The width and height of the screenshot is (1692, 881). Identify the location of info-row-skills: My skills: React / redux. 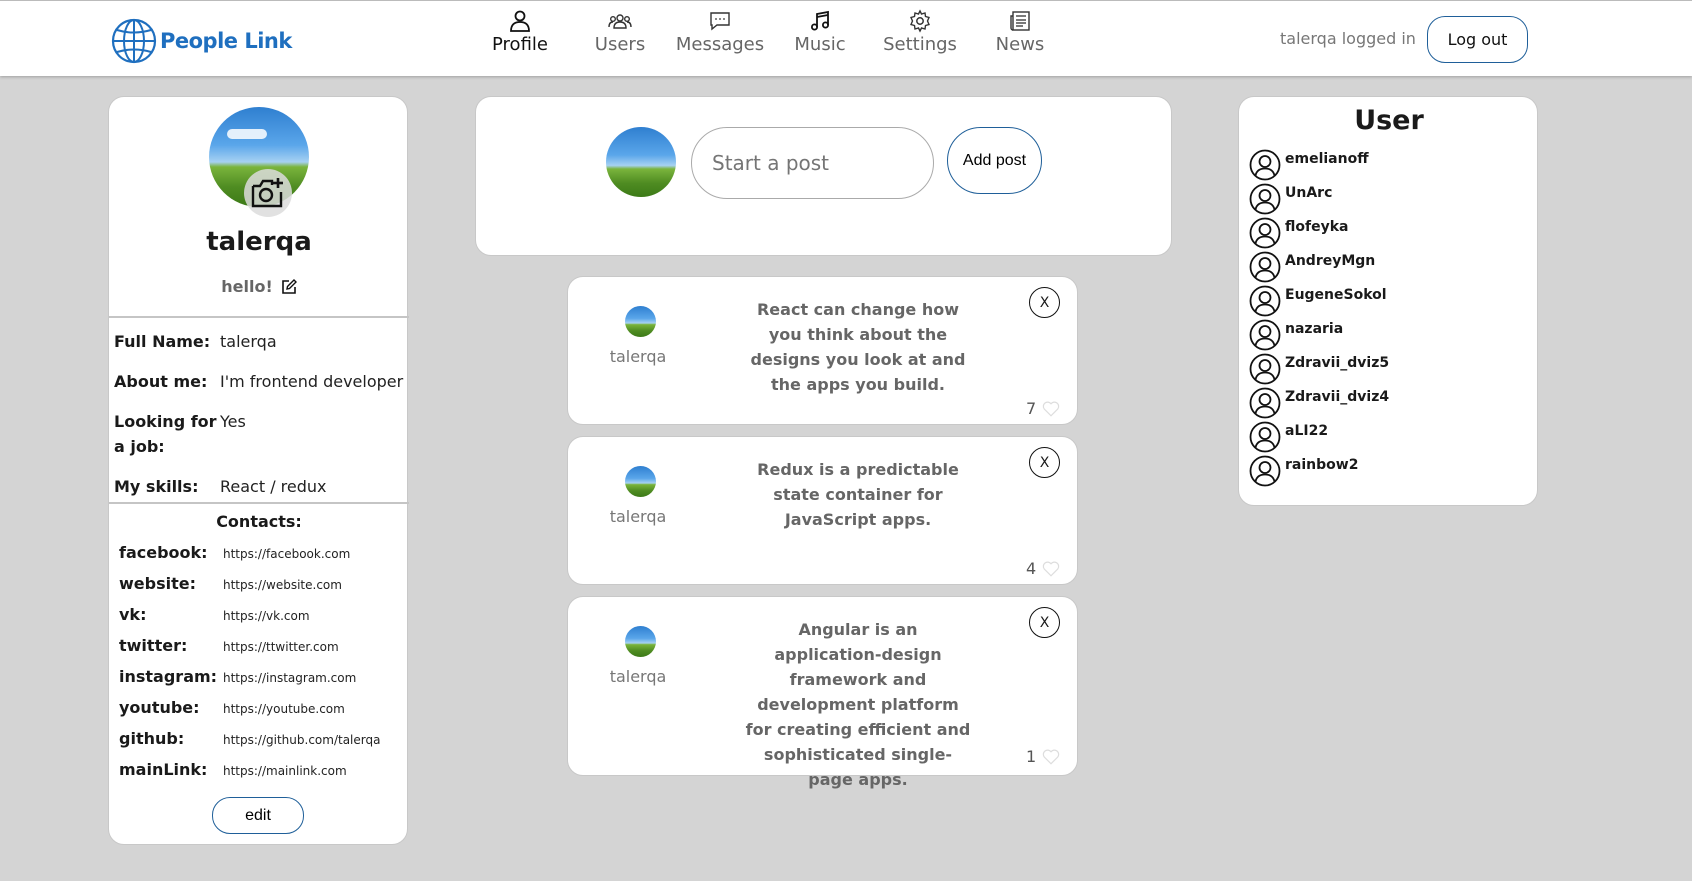
(220, 486).